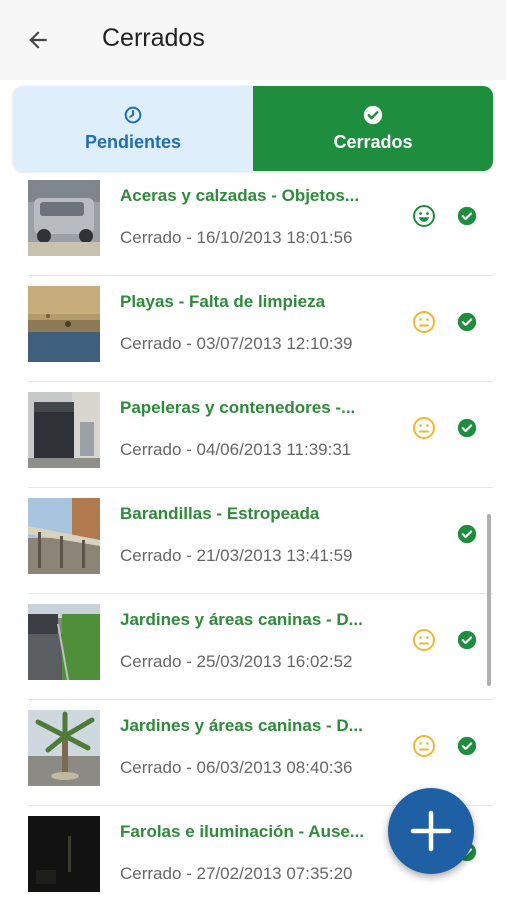 This screenshot has width=506, height=900. Describe the element at coordinates (489, 600) in the screenshot. I see `scrollbar` at that location.